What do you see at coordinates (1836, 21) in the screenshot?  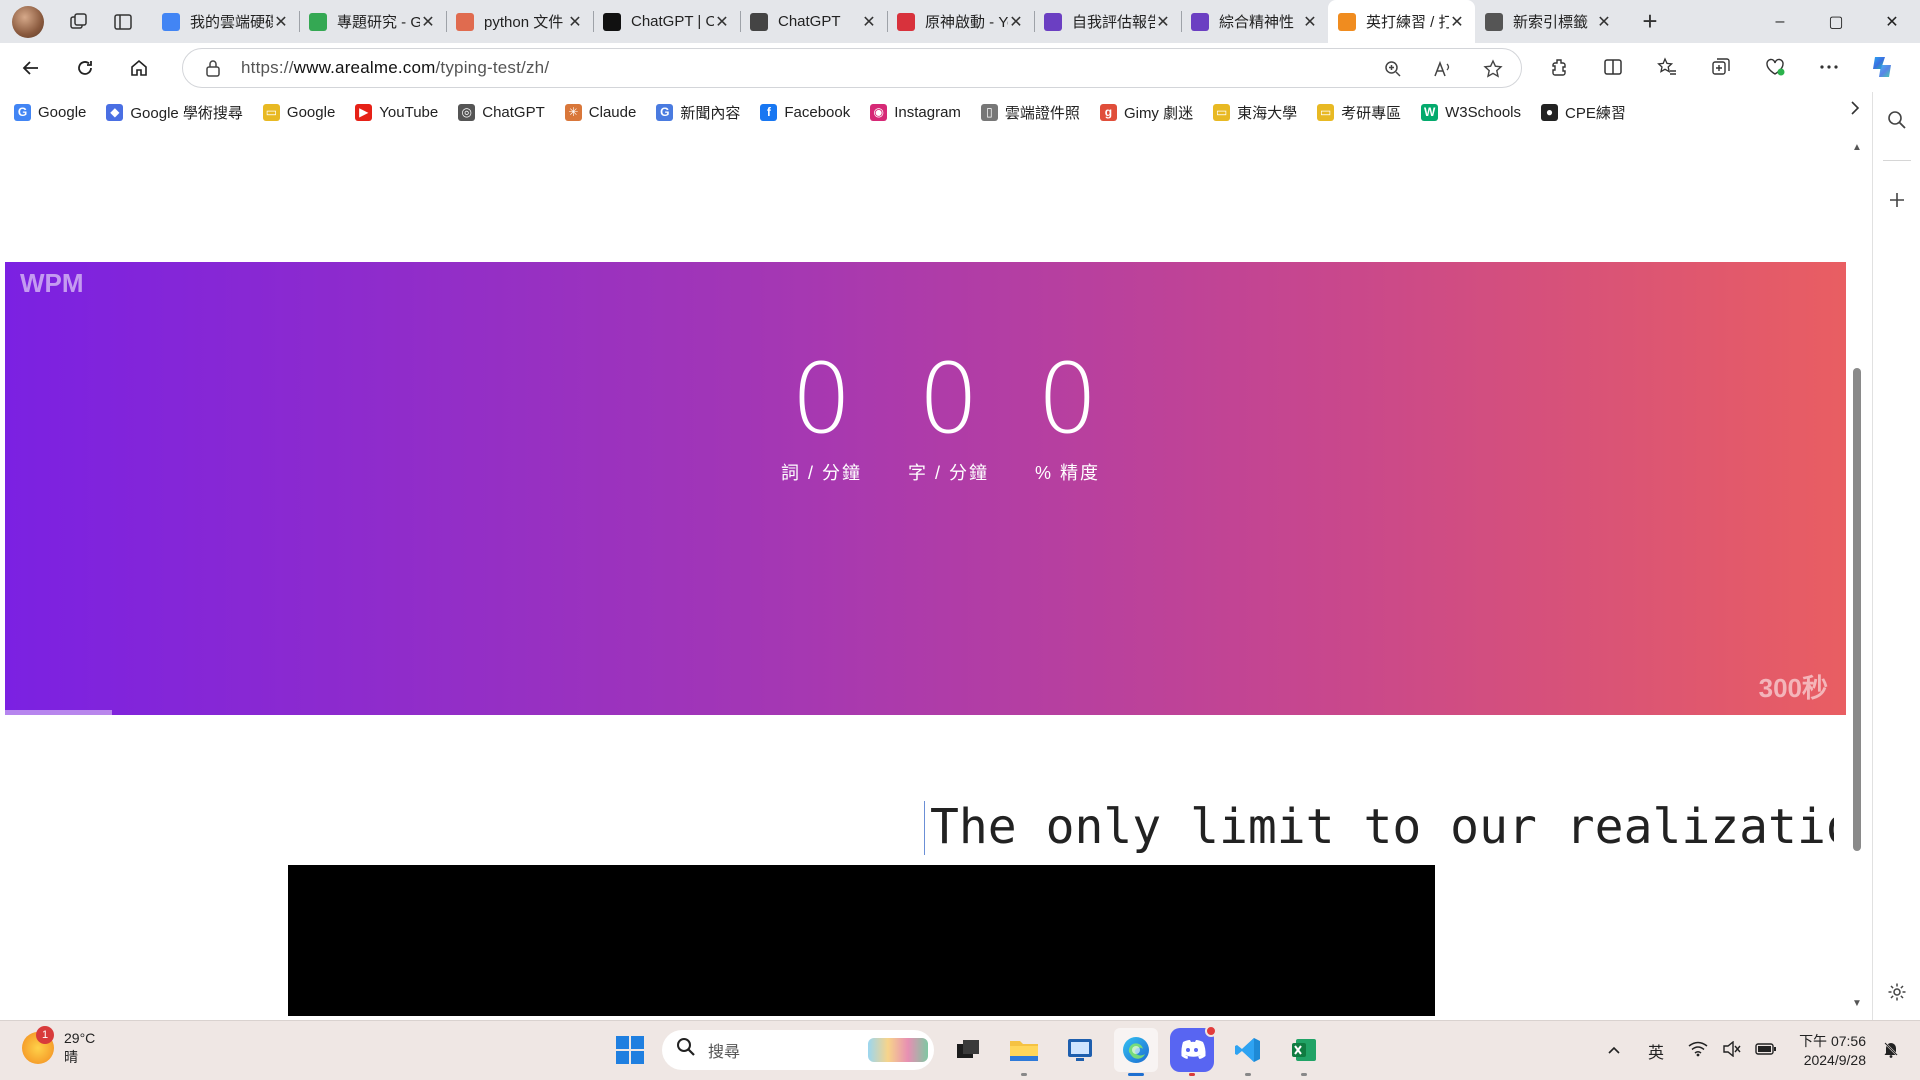 I see `maximize-button: ▢` at bounding box center [1836, 21].